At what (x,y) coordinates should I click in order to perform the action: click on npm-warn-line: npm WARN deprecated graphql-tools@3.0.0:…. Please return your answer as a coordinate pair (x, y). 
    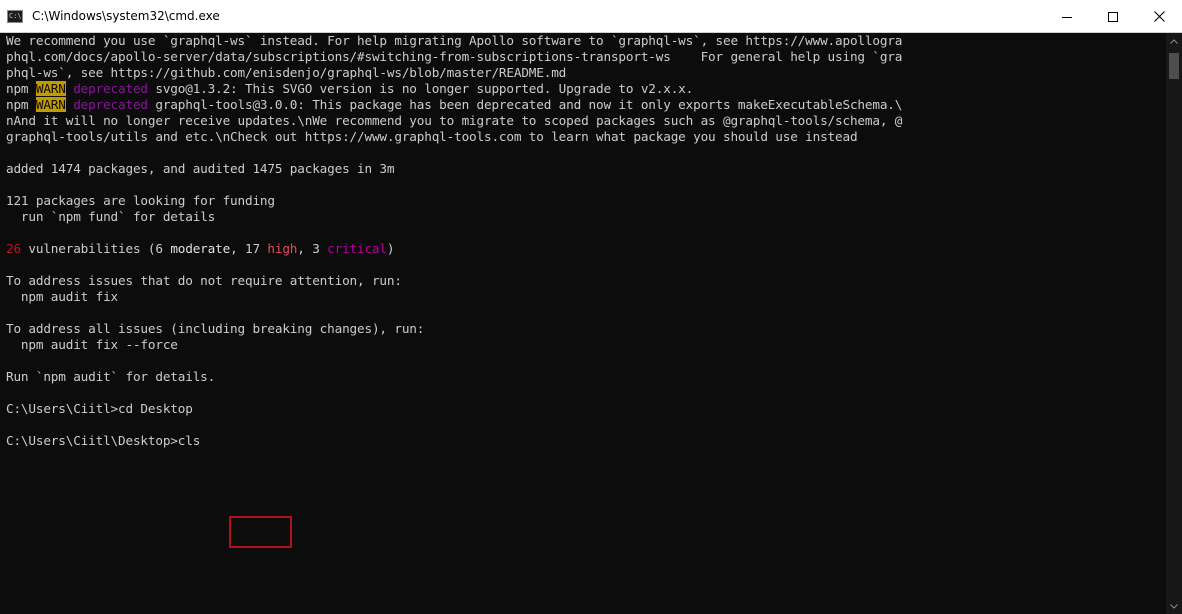
    Looking at the image, I should click on (583, 105).